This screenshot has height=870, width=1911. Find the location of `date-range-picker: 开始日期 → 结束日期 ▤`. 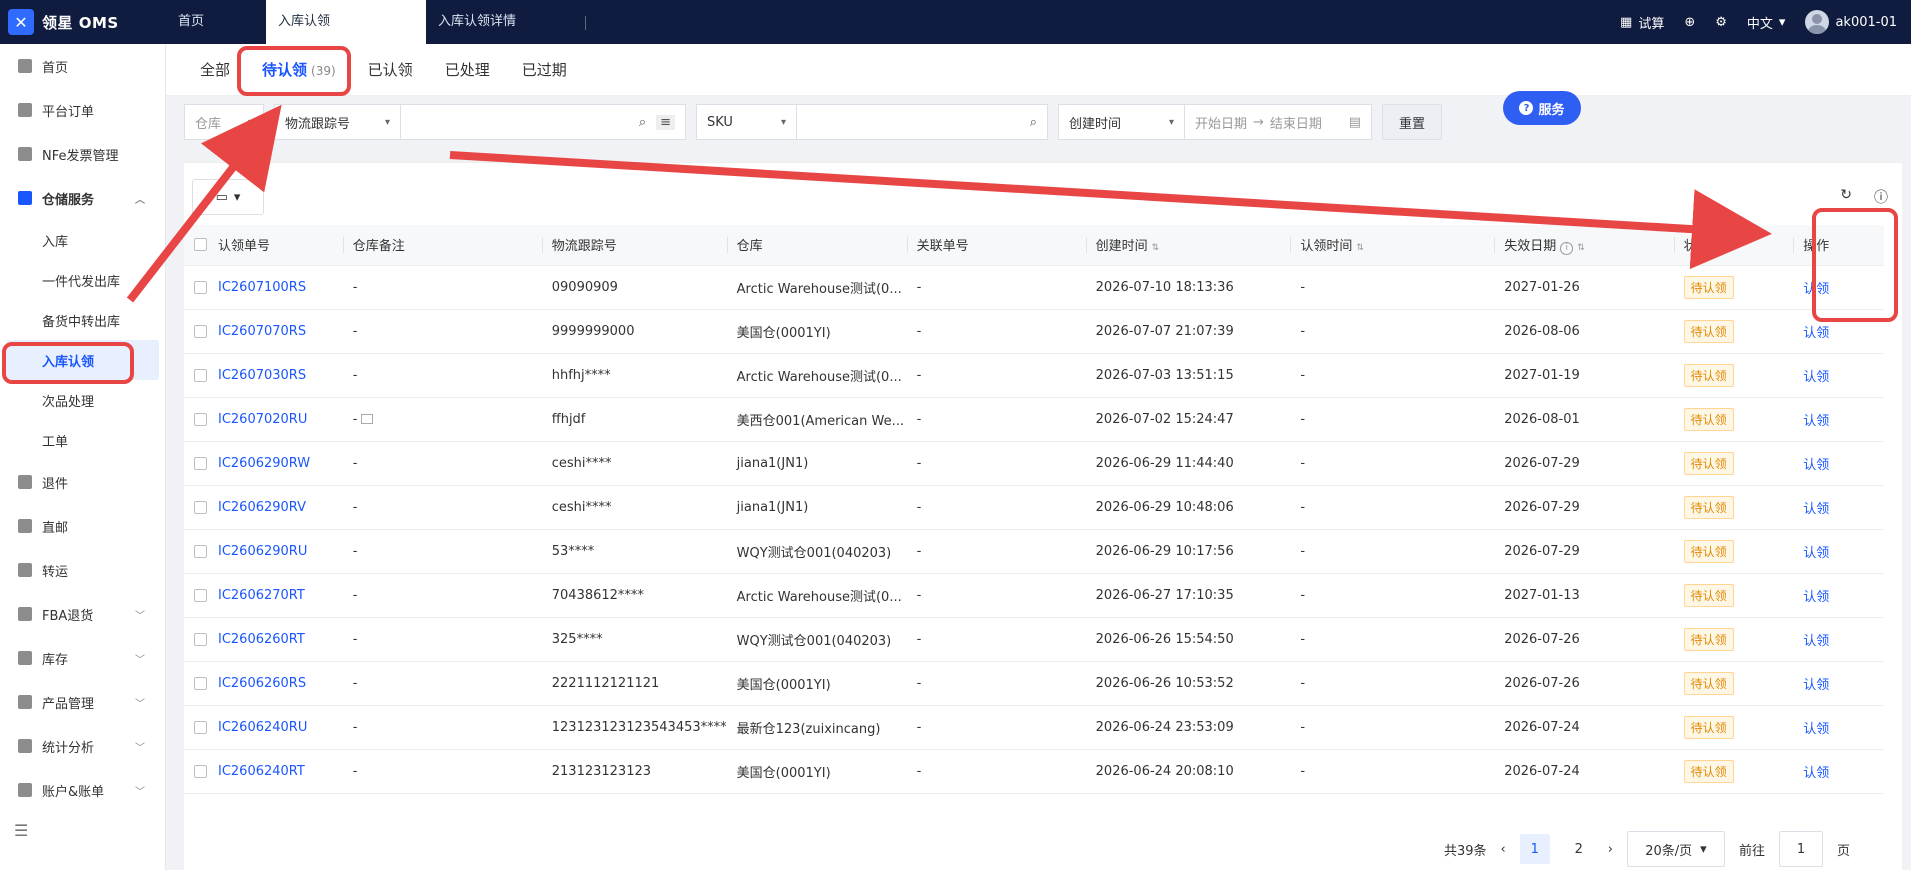

date-range-picker: 开始日期 → 结束日期 ▤ is located at coordinates (1278, 122).